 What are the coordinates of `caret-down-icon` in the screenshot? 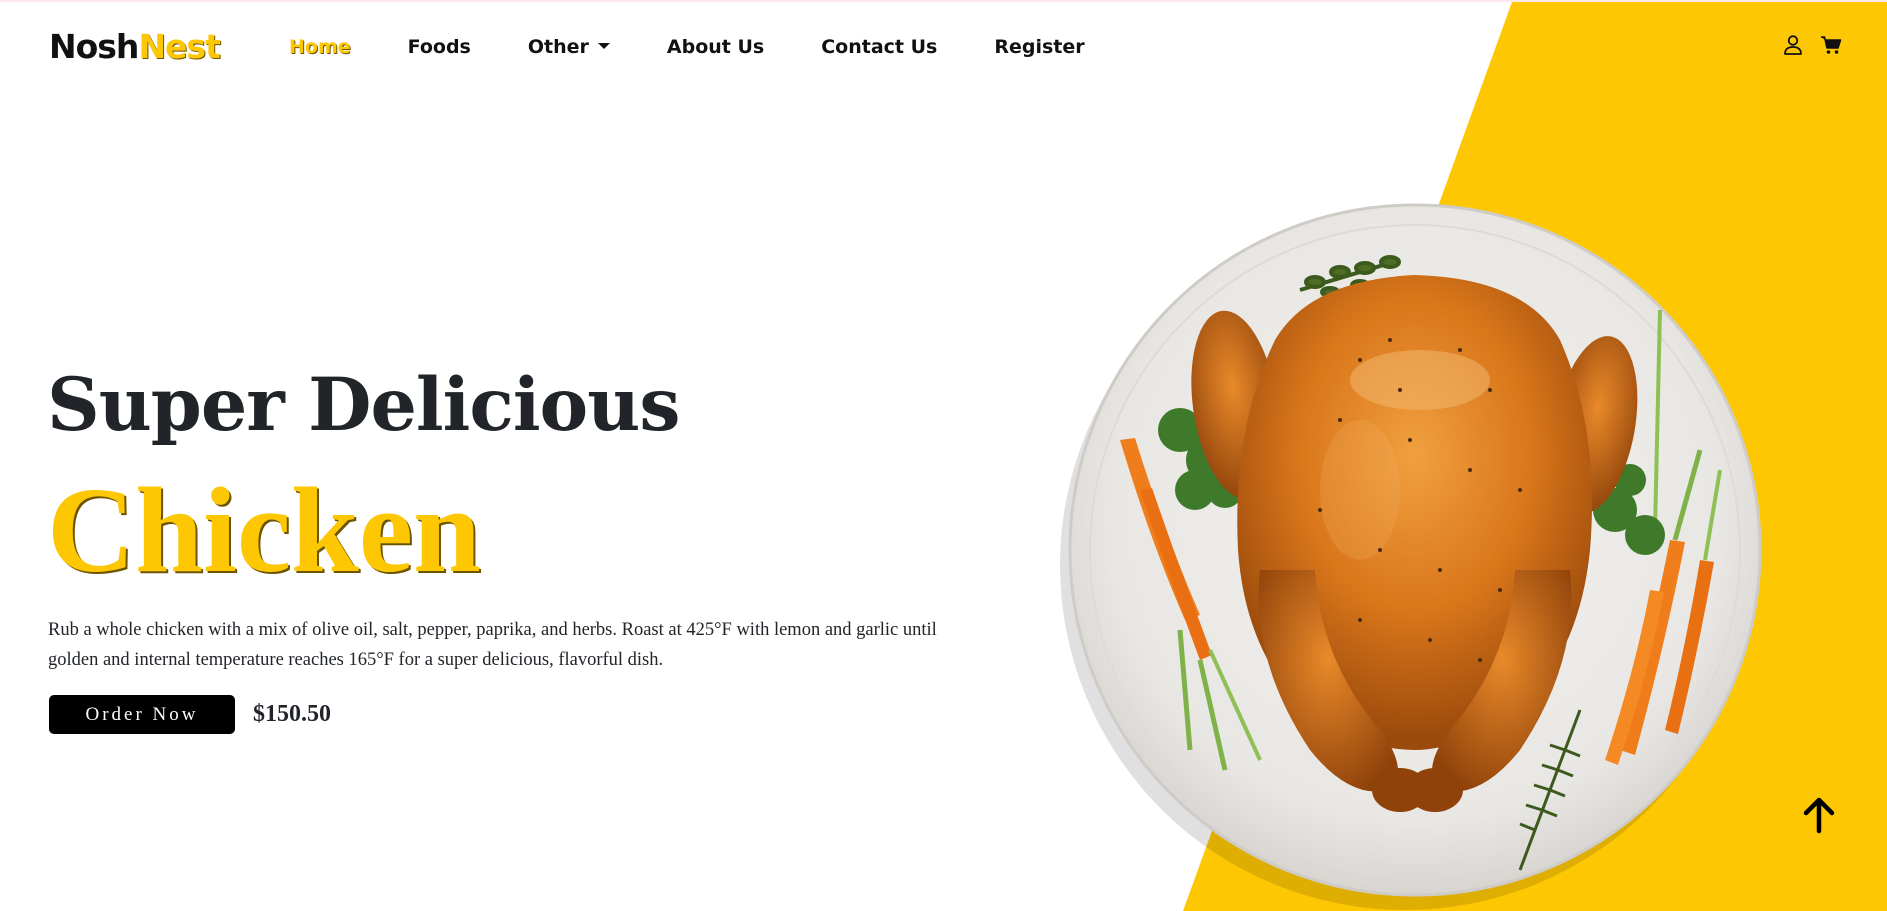 It's located at (603, 45).